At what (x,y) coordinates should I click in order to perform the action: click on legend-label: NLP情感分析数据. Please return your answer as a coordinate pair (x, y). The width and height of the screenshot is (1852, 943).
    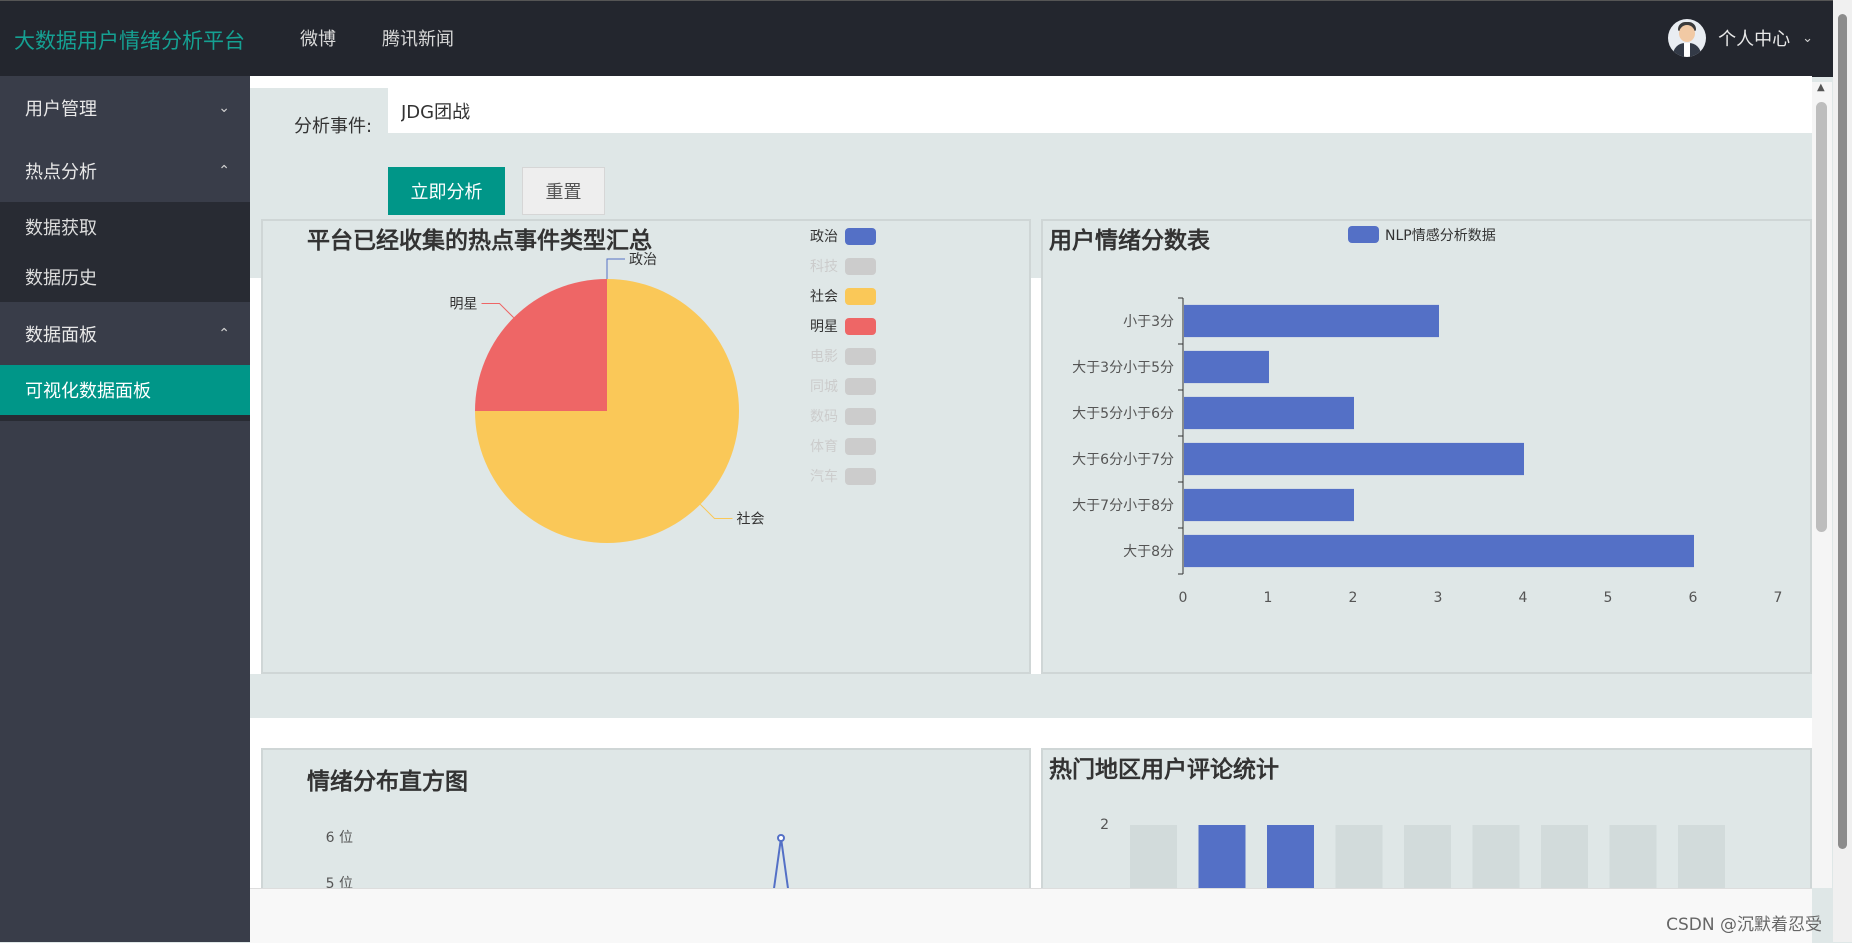
    Looking at the image, I should click on (1440, 235).